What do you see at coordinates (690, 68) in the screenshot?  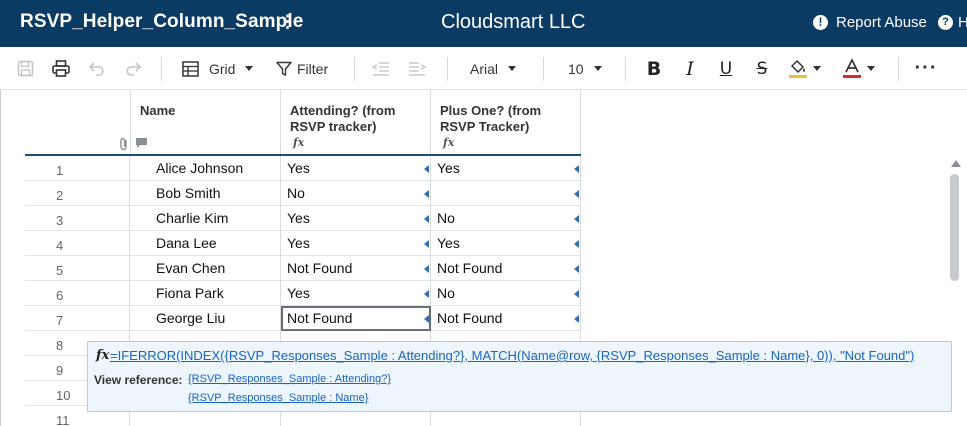 I see `italic-icon: I` at bounding box center [690, 68].